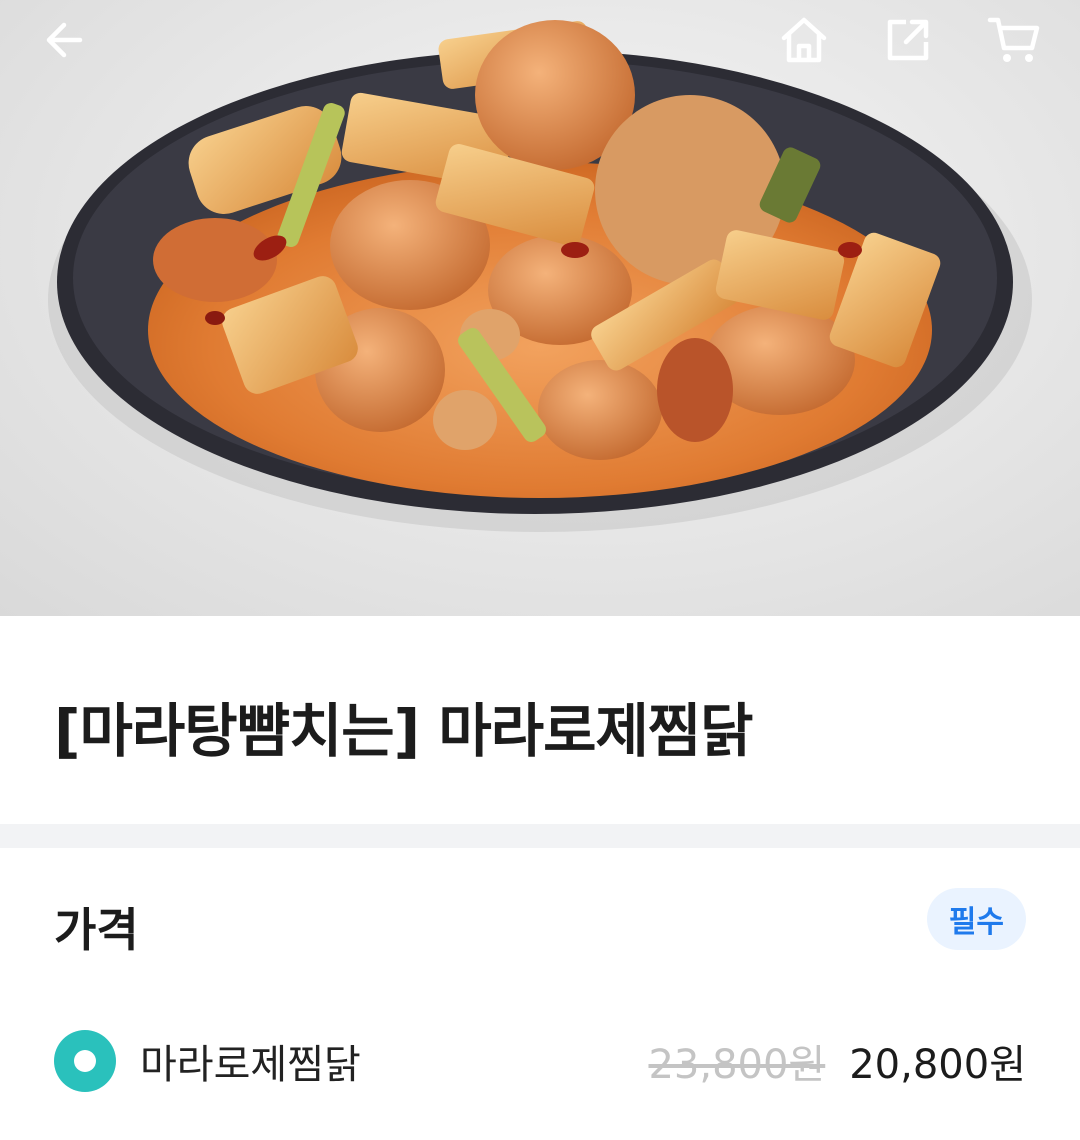 The width and height of the screenshot is (1080, 1140). I want to click on price-section-title: 가격, so click(96, 930).